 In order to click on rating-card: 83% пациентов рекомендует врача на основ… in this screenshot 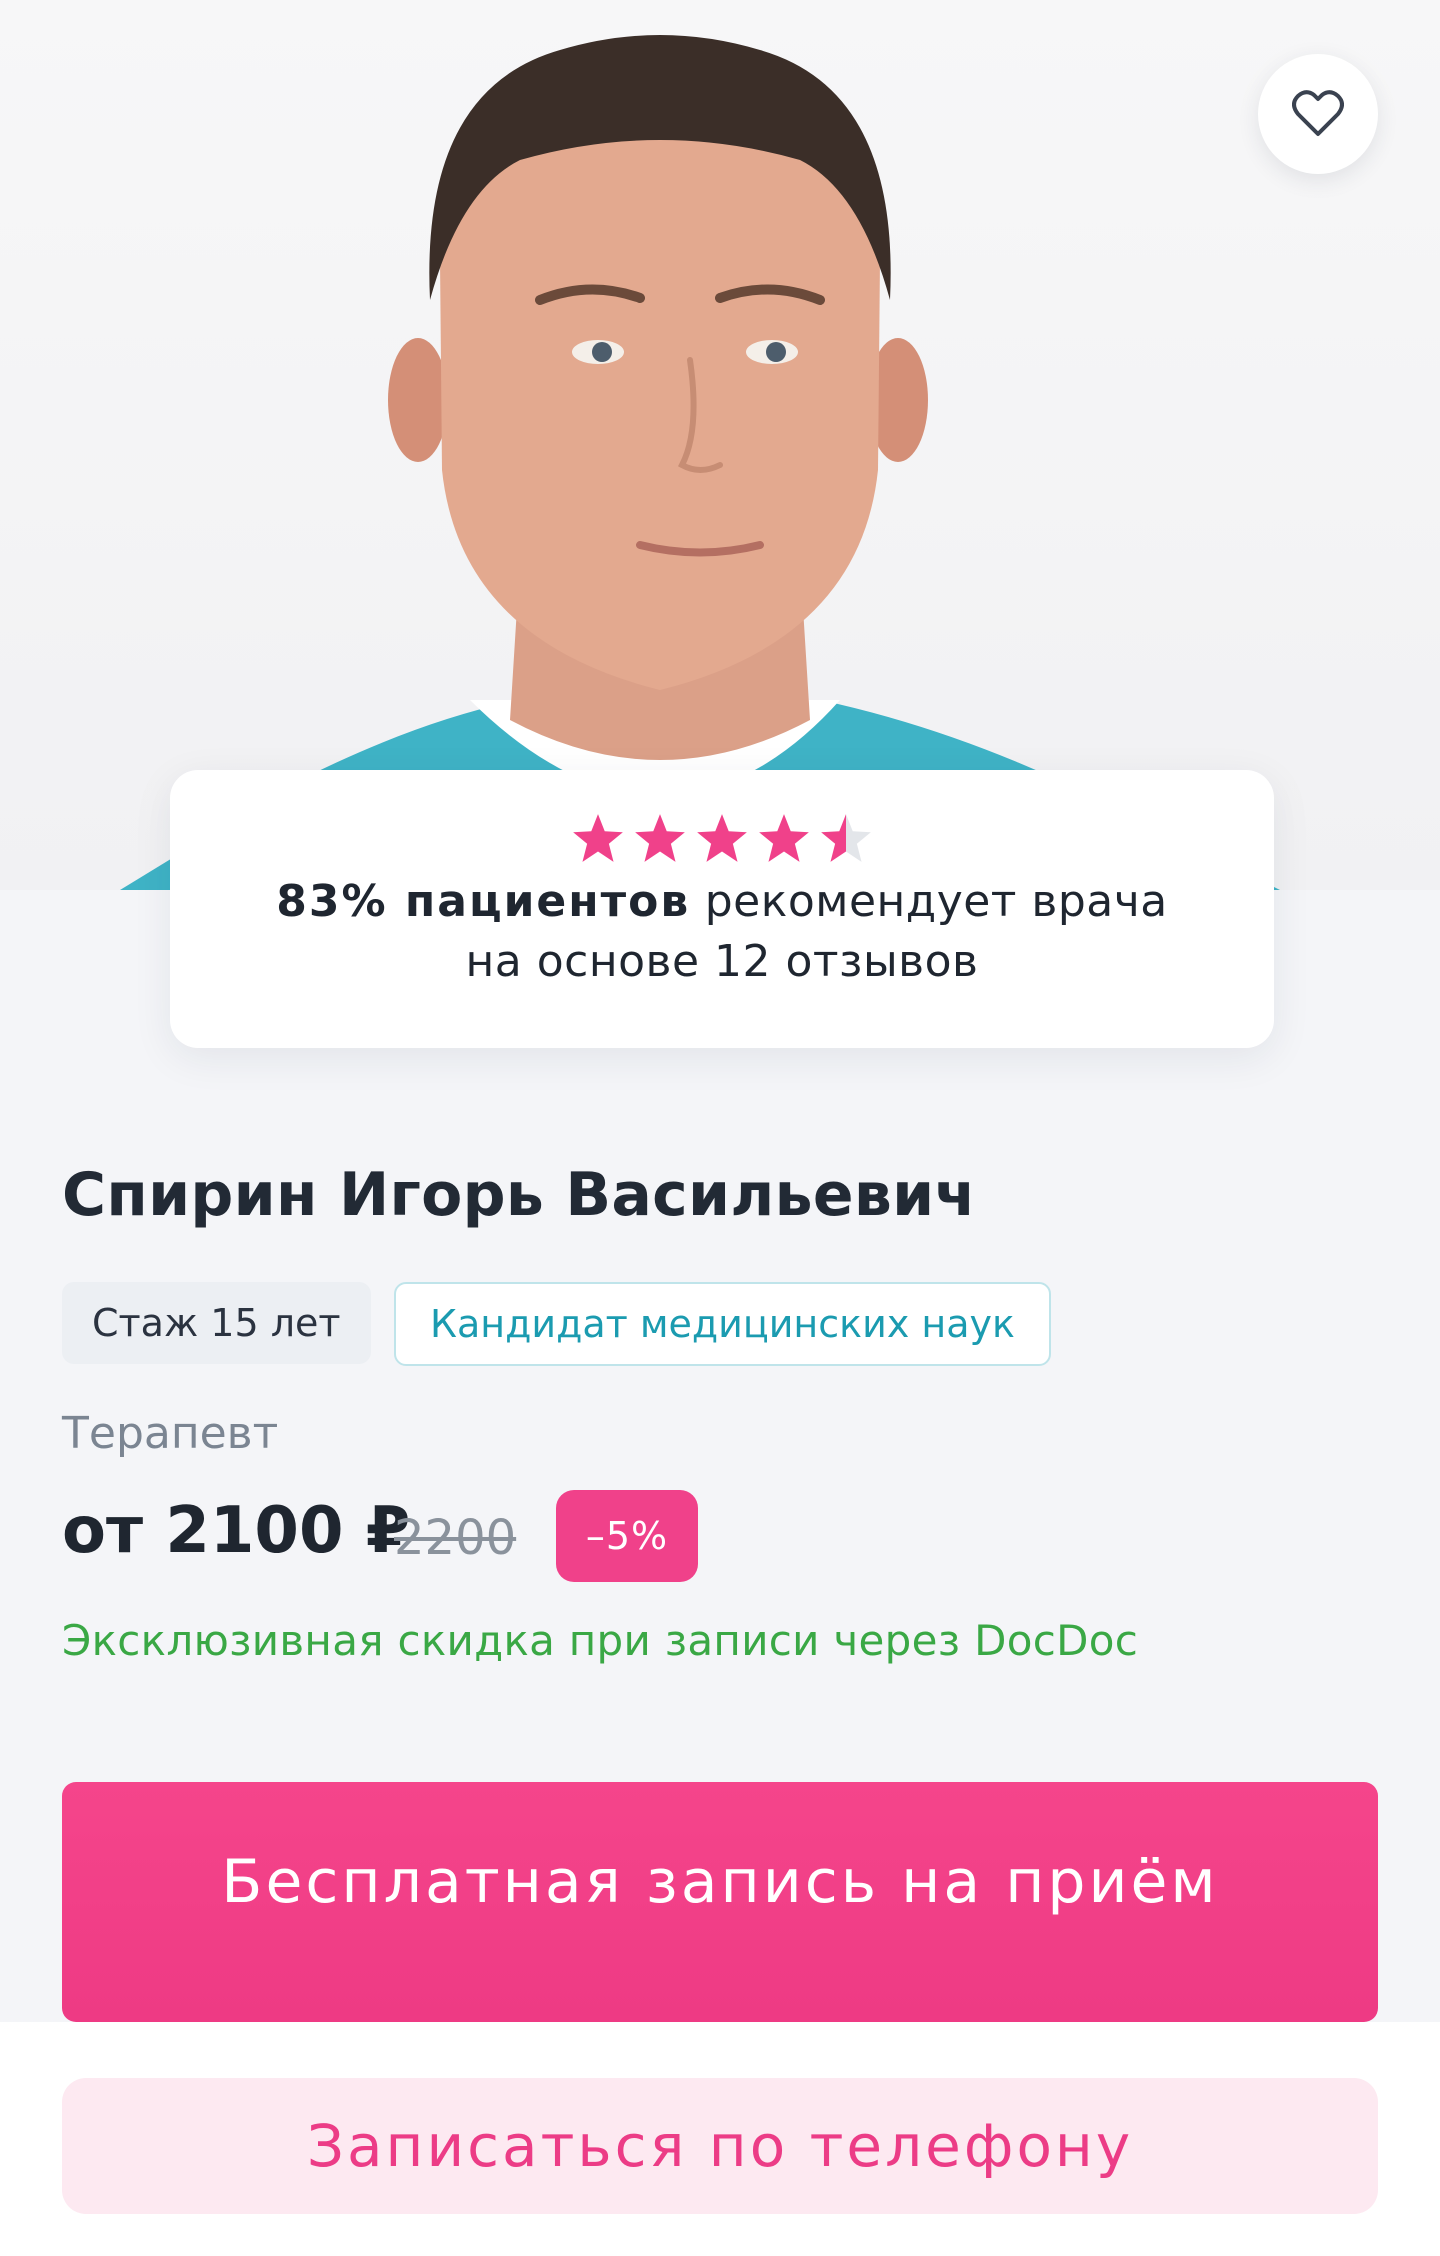, I will do `click(722, 909)`.